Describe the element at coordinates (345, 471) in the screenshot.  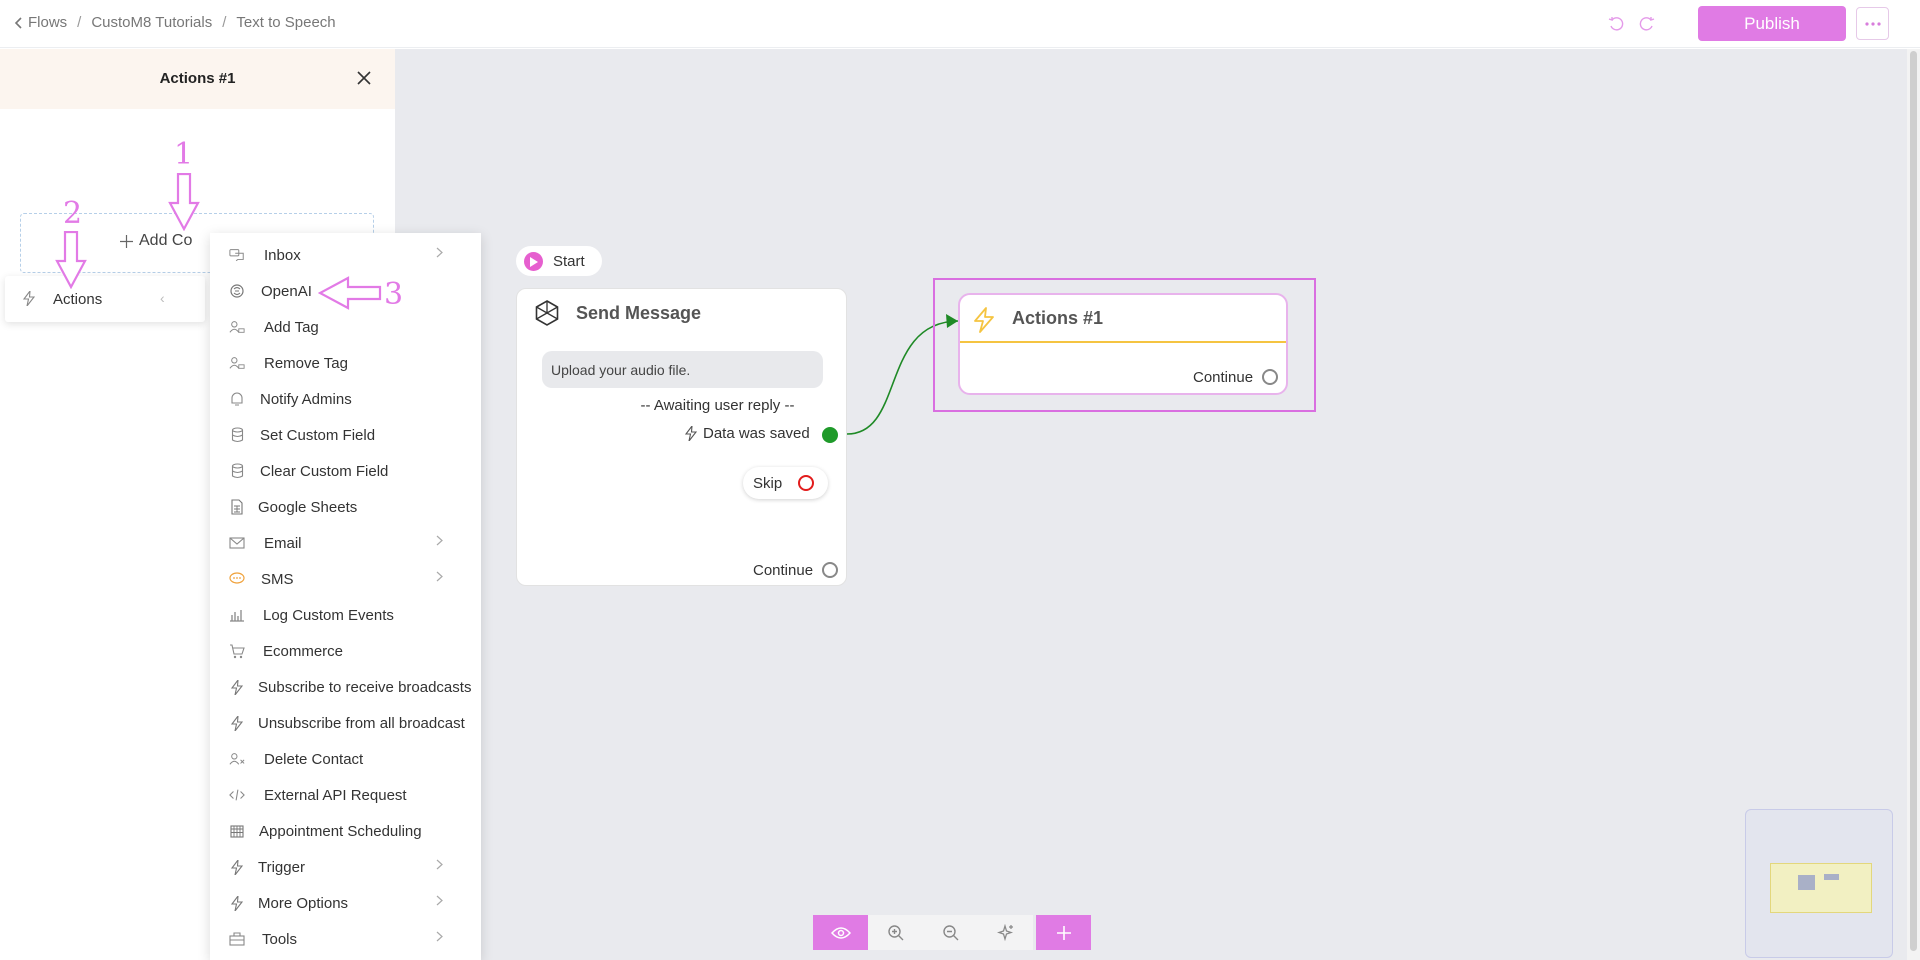
I see `menu-item-clear-custom-field: Clear Custom Field` at that location.